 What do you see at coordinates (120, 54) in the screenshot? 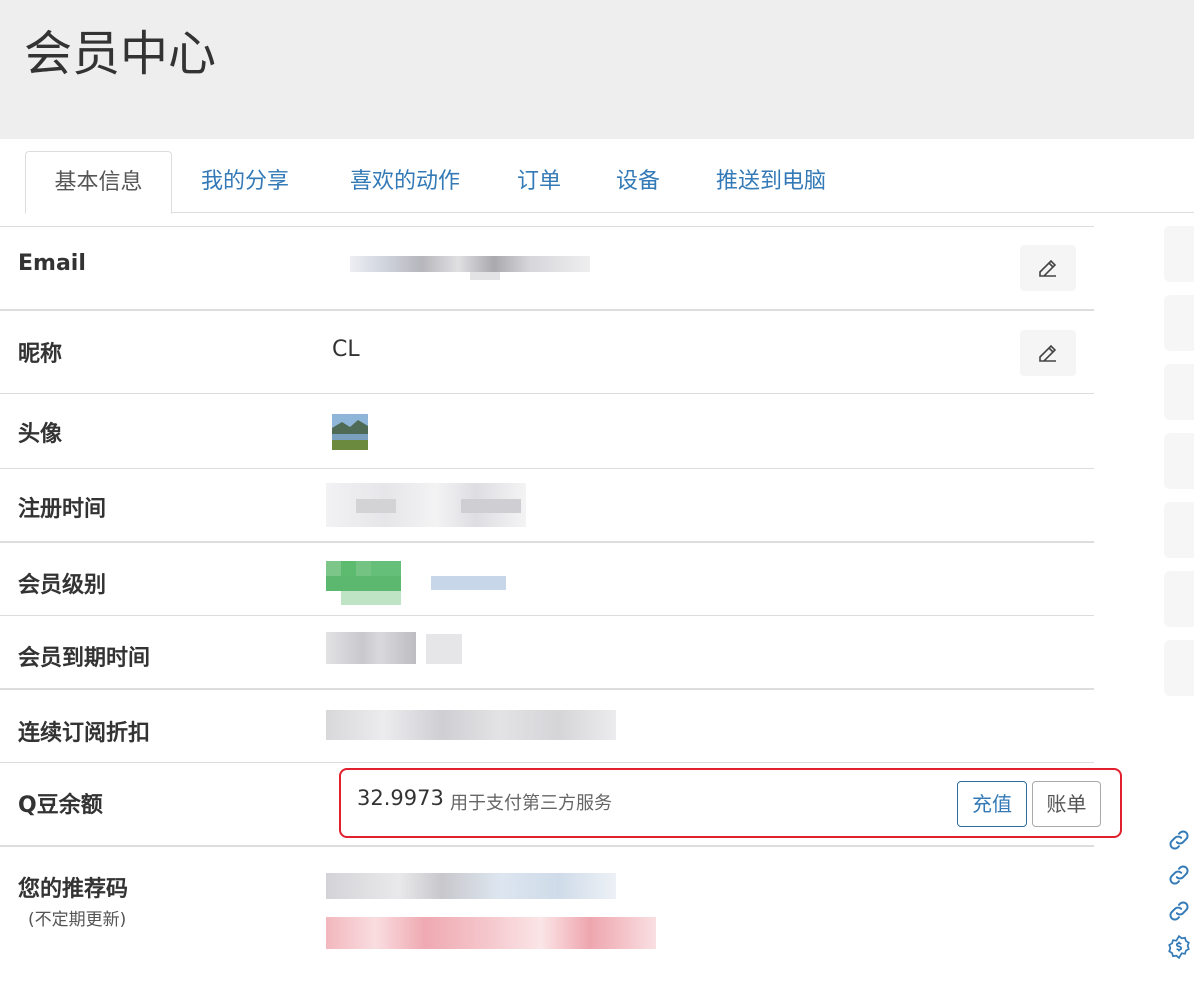
I see `page-title: 会员中心` at bounding box center [120, 54].